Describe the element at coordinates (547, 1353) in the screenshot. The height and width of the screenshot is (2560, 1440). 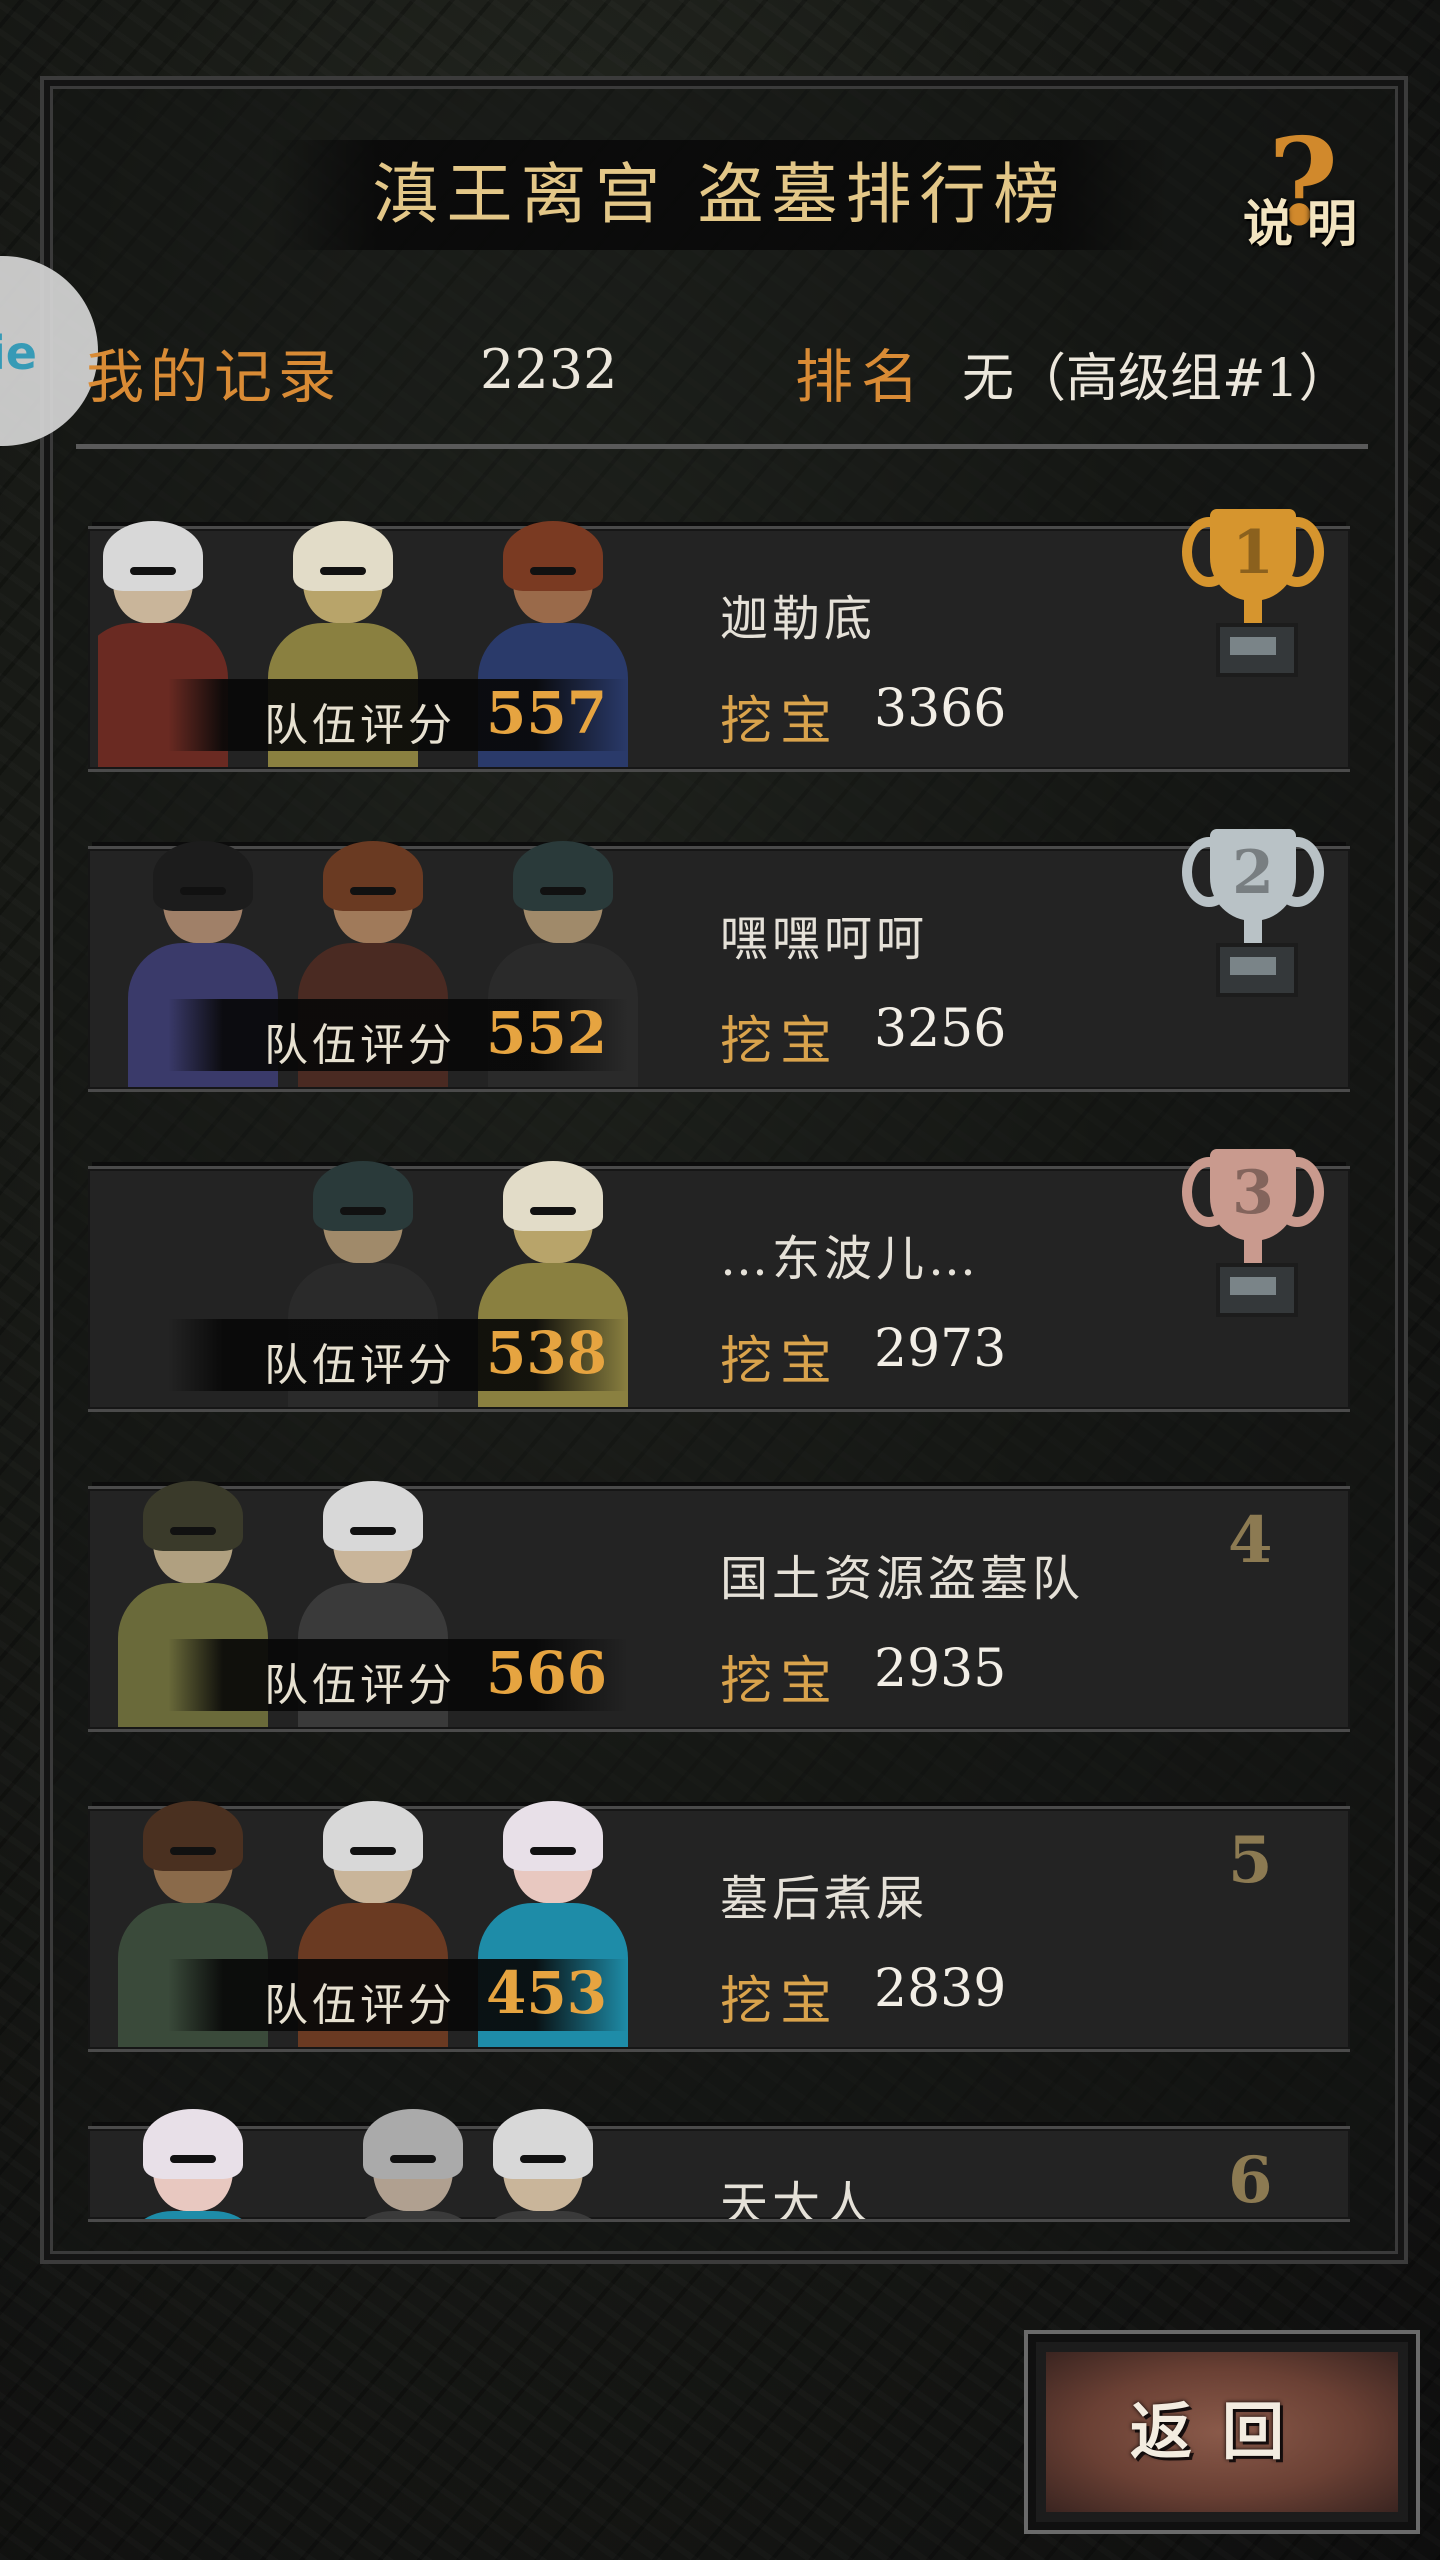
I see `team-score-value: 538` at that location.